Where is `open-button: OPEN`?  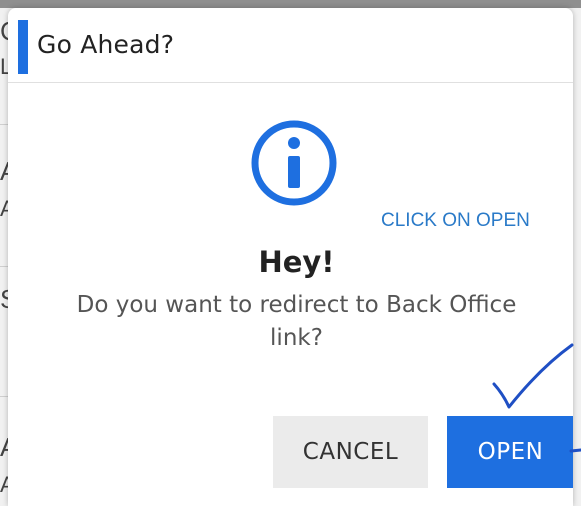 open-button: OPEN is located at coordinates (510, 452).